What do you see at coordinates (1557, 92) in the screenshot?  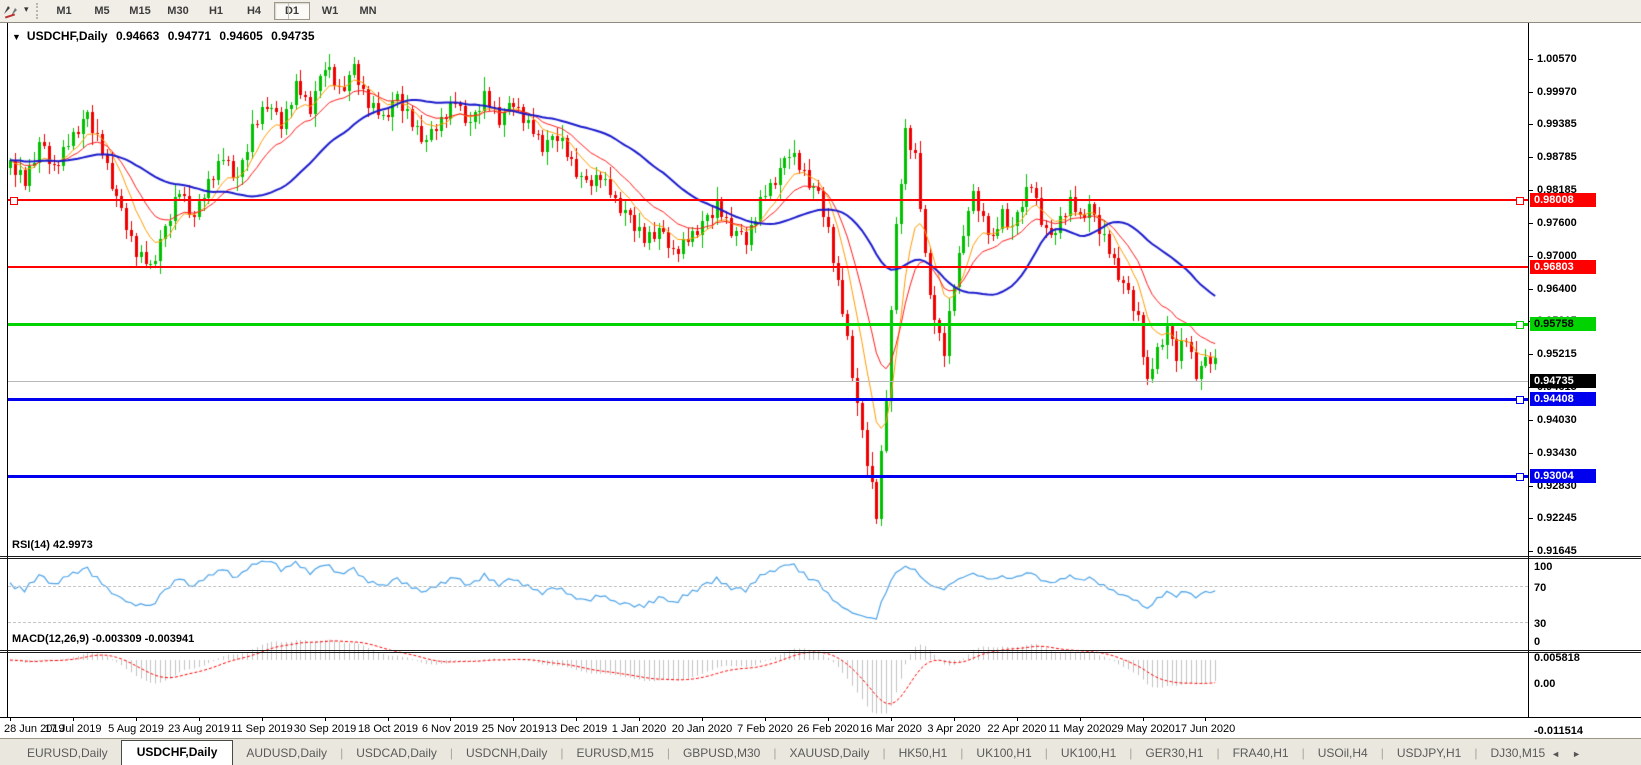 I see `price-axis-tick-label: 0.99970` at bounding box center [1557, 92].